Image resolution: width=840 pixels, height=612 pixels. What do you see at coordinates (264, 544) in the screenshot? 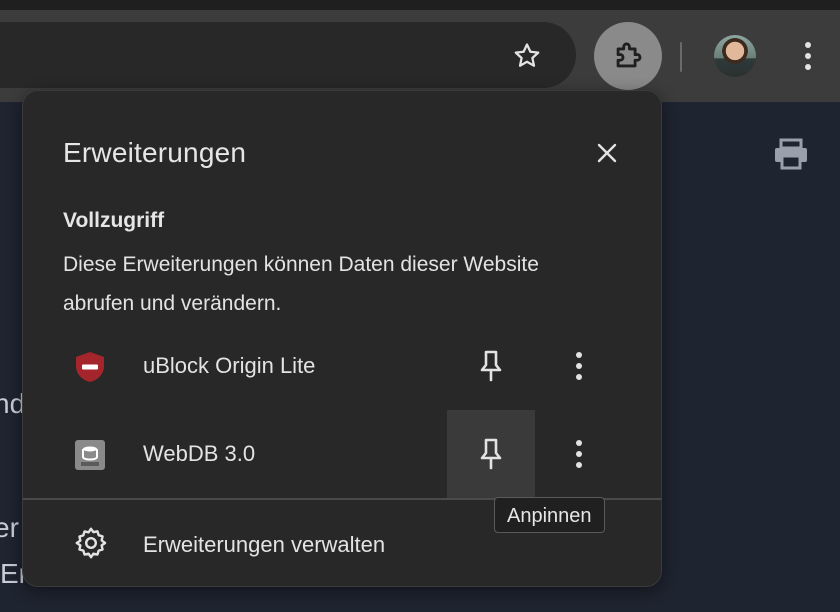
I see `manage-extensions-label: Erweiterungen verwalten` at bounding box center [264, 544].